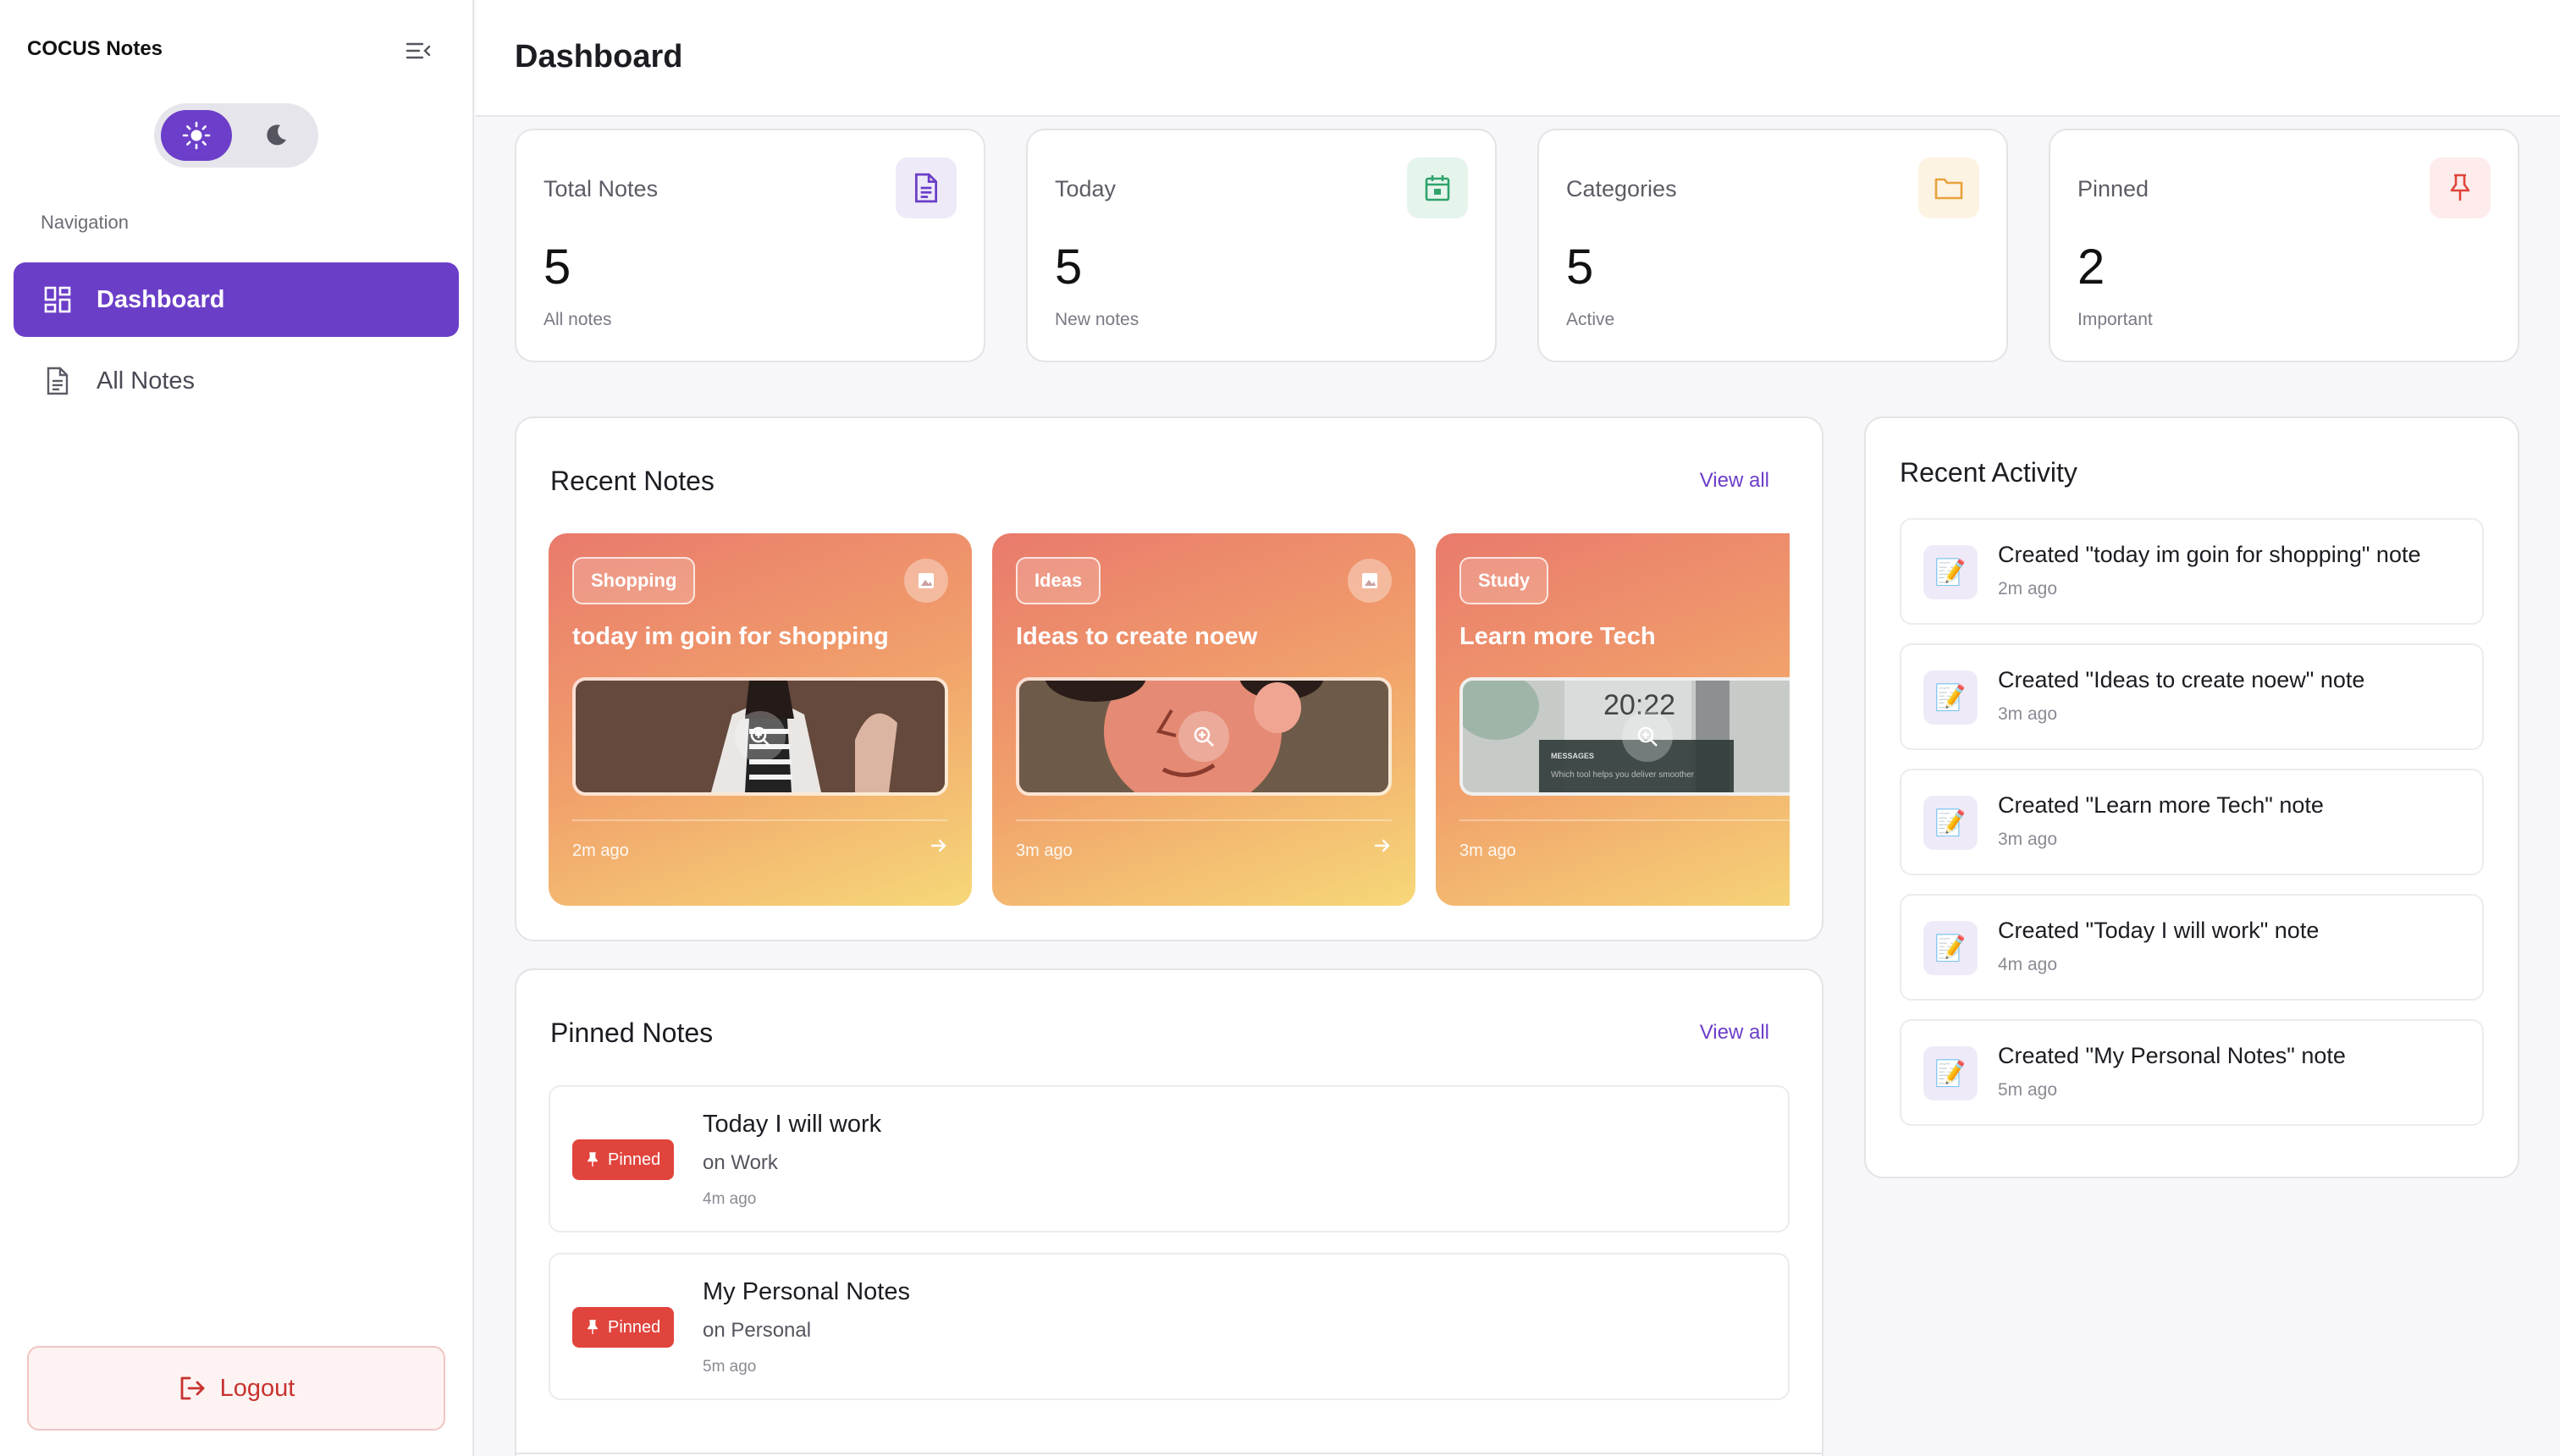  Describe the element at coordinates (601, 189) in the screenshot. I see `stat-label: Total Notes` at that location.